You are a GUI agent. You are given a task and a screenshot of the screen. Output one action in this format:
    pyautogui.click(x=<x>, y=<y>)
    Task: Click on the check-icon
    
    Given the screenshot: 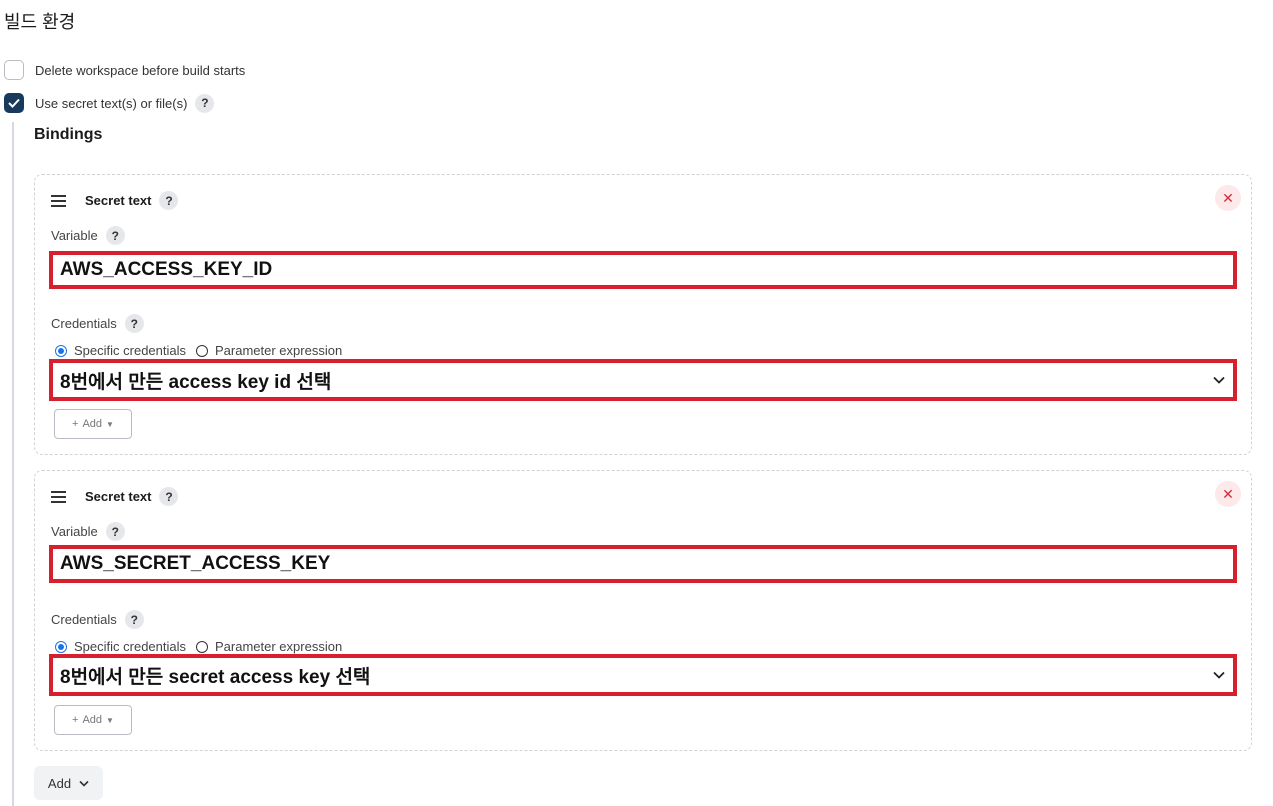 What is the action you would take?
    pyautogui.click(x=14, y=103)
    